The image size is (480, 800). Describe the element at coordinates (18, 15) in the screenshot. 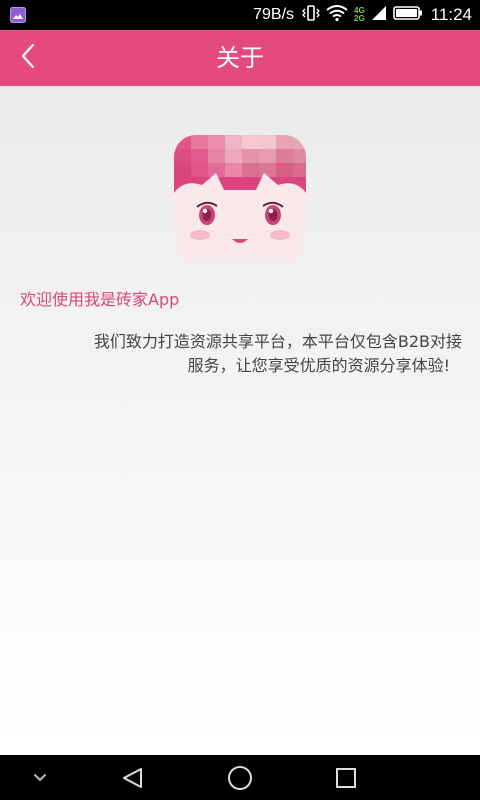

I see `gallery-icon` at that location.